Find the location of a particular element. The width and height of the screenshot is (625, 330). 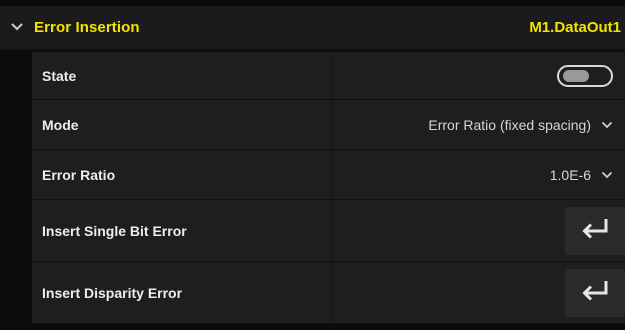

collapse-toggle is located at coordinates (17, 28).